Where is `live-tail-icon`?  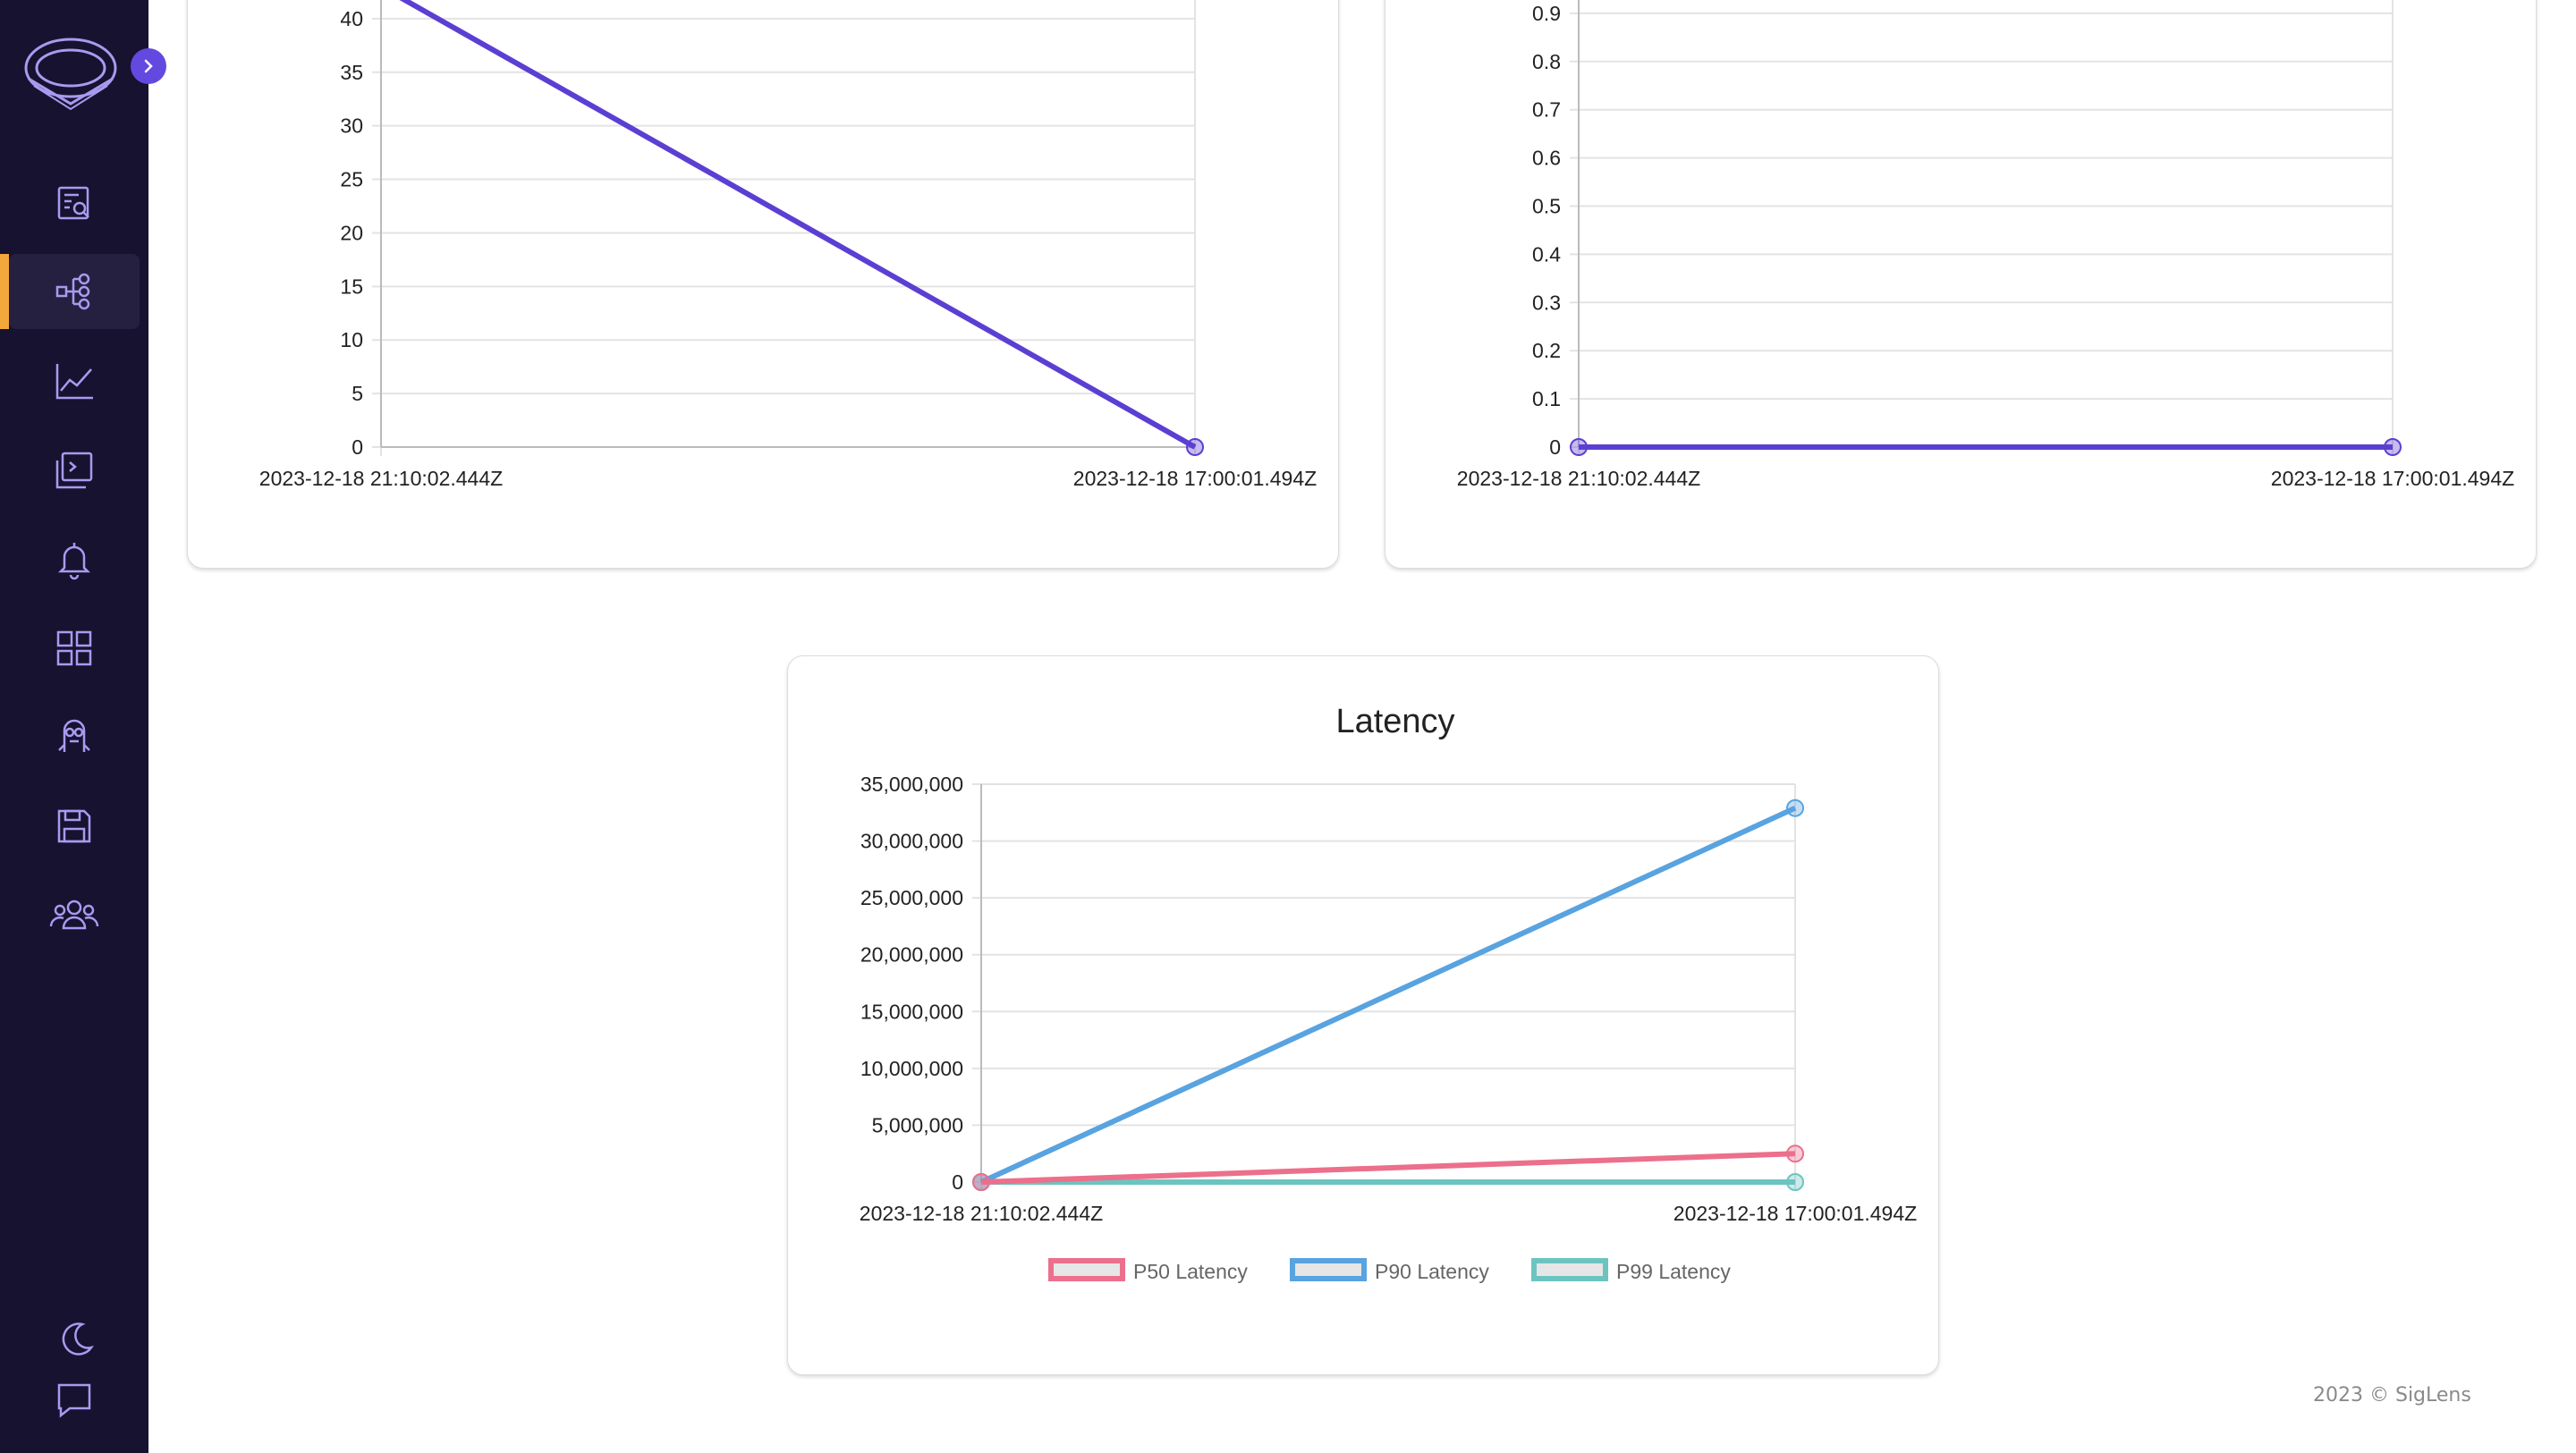 live-tail-icon is located at coordinates (74, 470).